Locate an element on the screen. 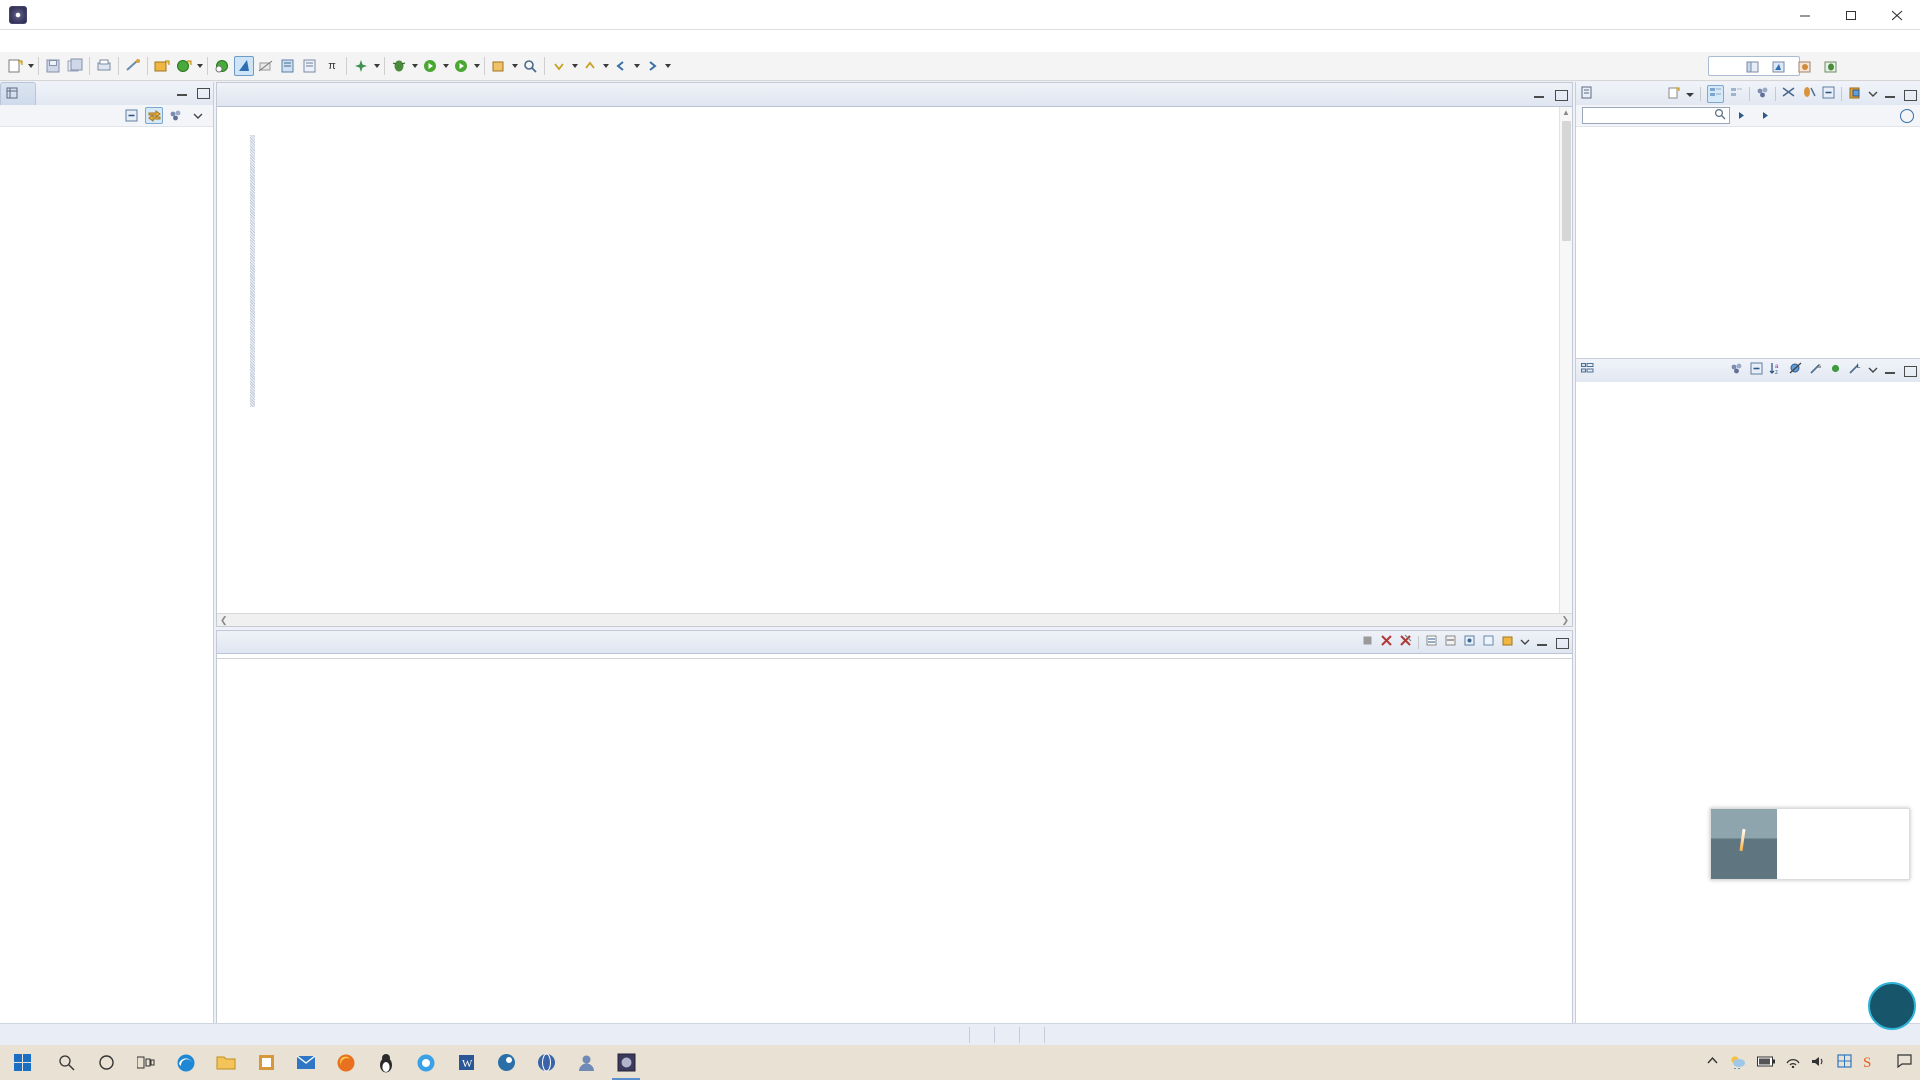 Image resolution: width=1920 pixels, height=1080 pixels. task-find-input is located at coordinates (1656, 115).